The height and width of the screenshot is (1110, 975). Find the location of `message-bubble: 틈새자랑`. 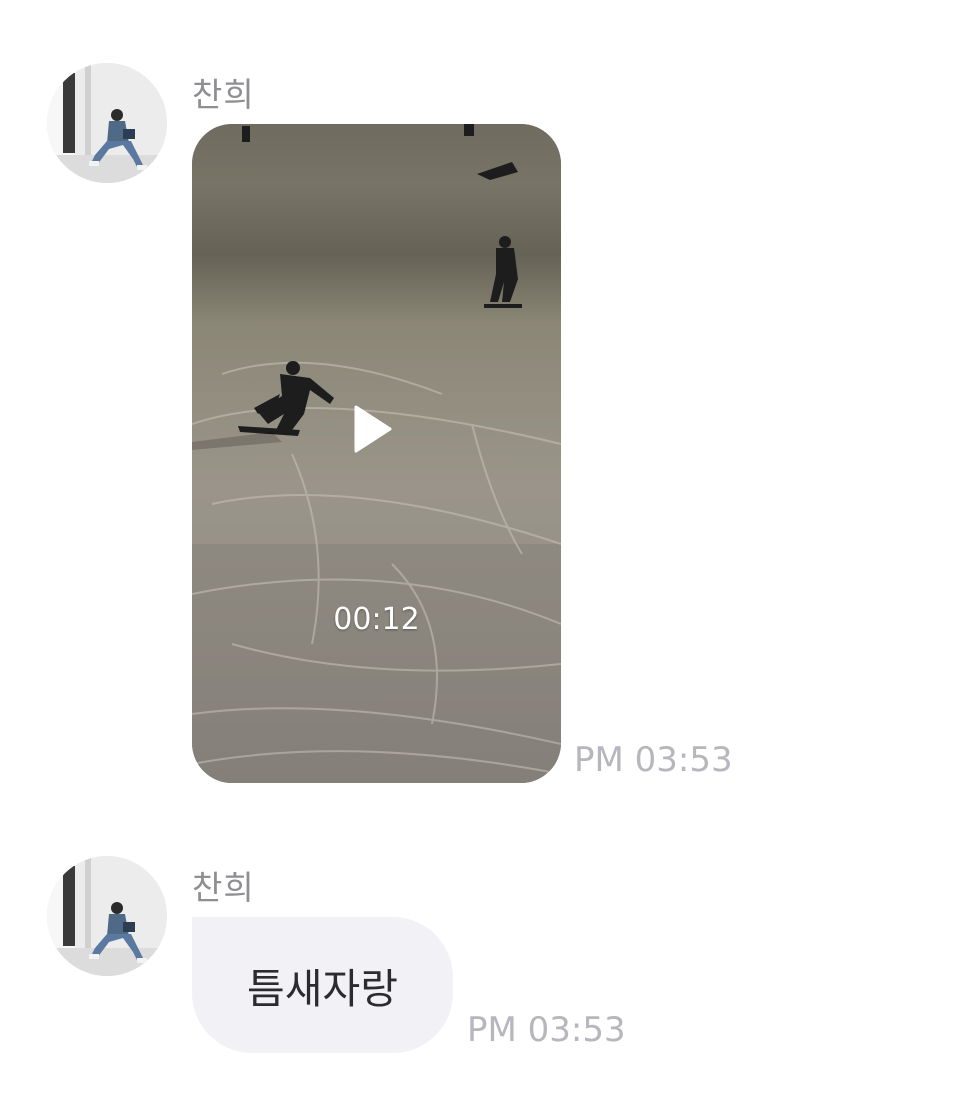

message-bubble: 틈새자랑 is located at coordinates (322, 985).